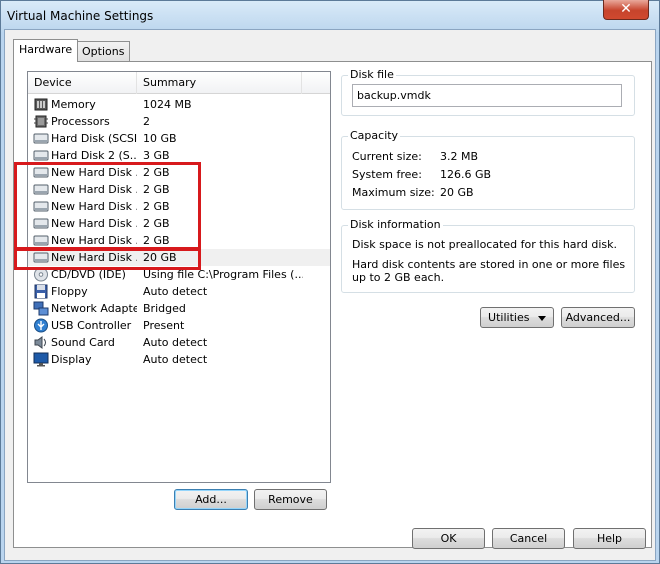 Image resolution: width=660 pixels, height=564 pixels. Describe the element at coordinates (457, 192) in the screenshot. I see `maximum-size-value: 20 GB` at that location.